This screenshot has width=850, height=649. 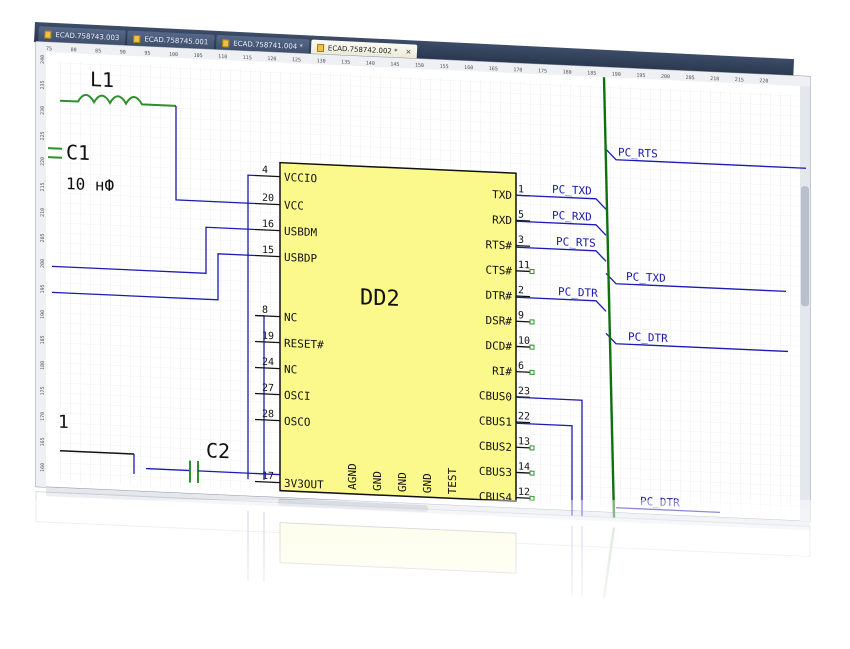 I want to click on pin-number: 11, so click(x=524, y=266).